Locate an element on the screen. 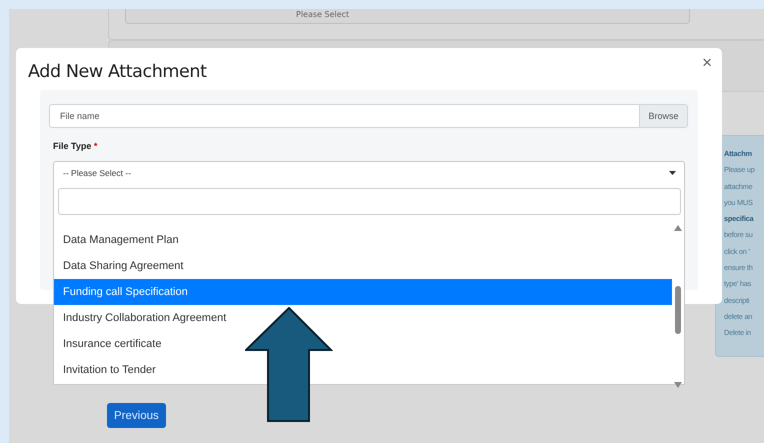  file-type-label: File Type * is located at coordinates (75, 146).